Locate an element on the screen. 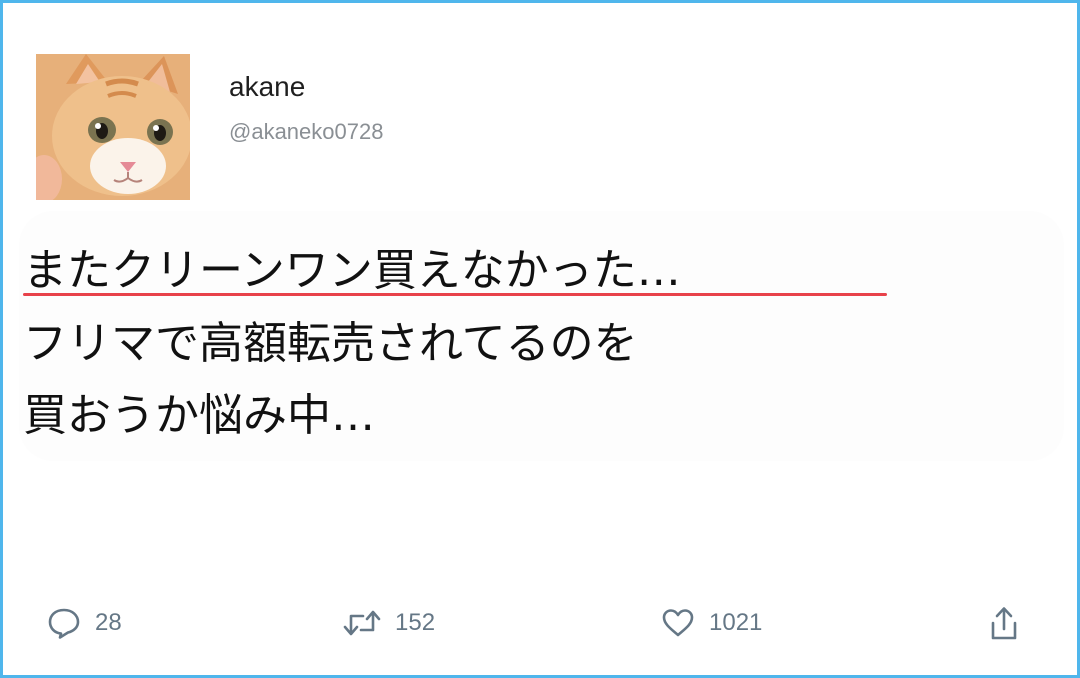 The image size is (1080, 678). cat-photo-icon is located at coordinates (113, 127).